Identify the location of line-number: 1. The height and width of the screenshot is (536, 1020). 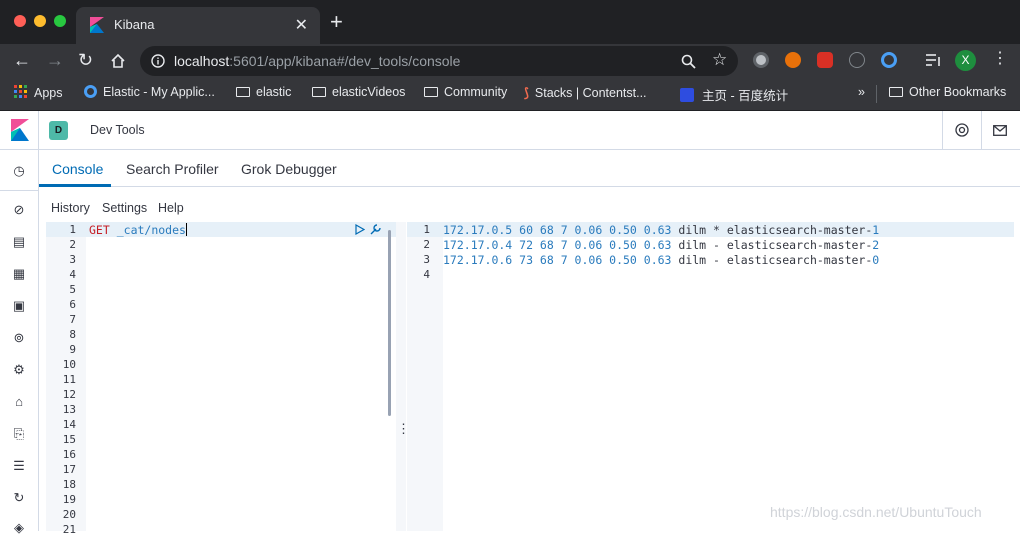
(426, 229).